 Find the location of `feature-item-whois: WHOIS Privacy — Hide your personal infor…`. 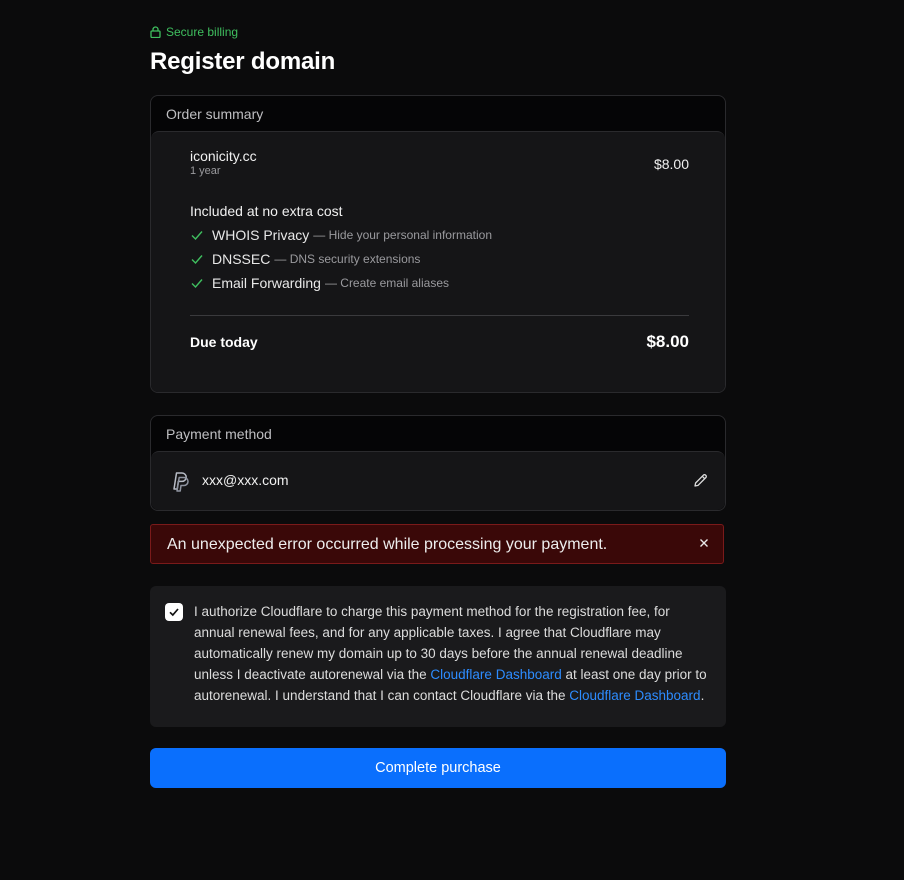

feature-item-whois: WHOIS Privacy — Hide your personal infor… is located at coordinates (341, 235).